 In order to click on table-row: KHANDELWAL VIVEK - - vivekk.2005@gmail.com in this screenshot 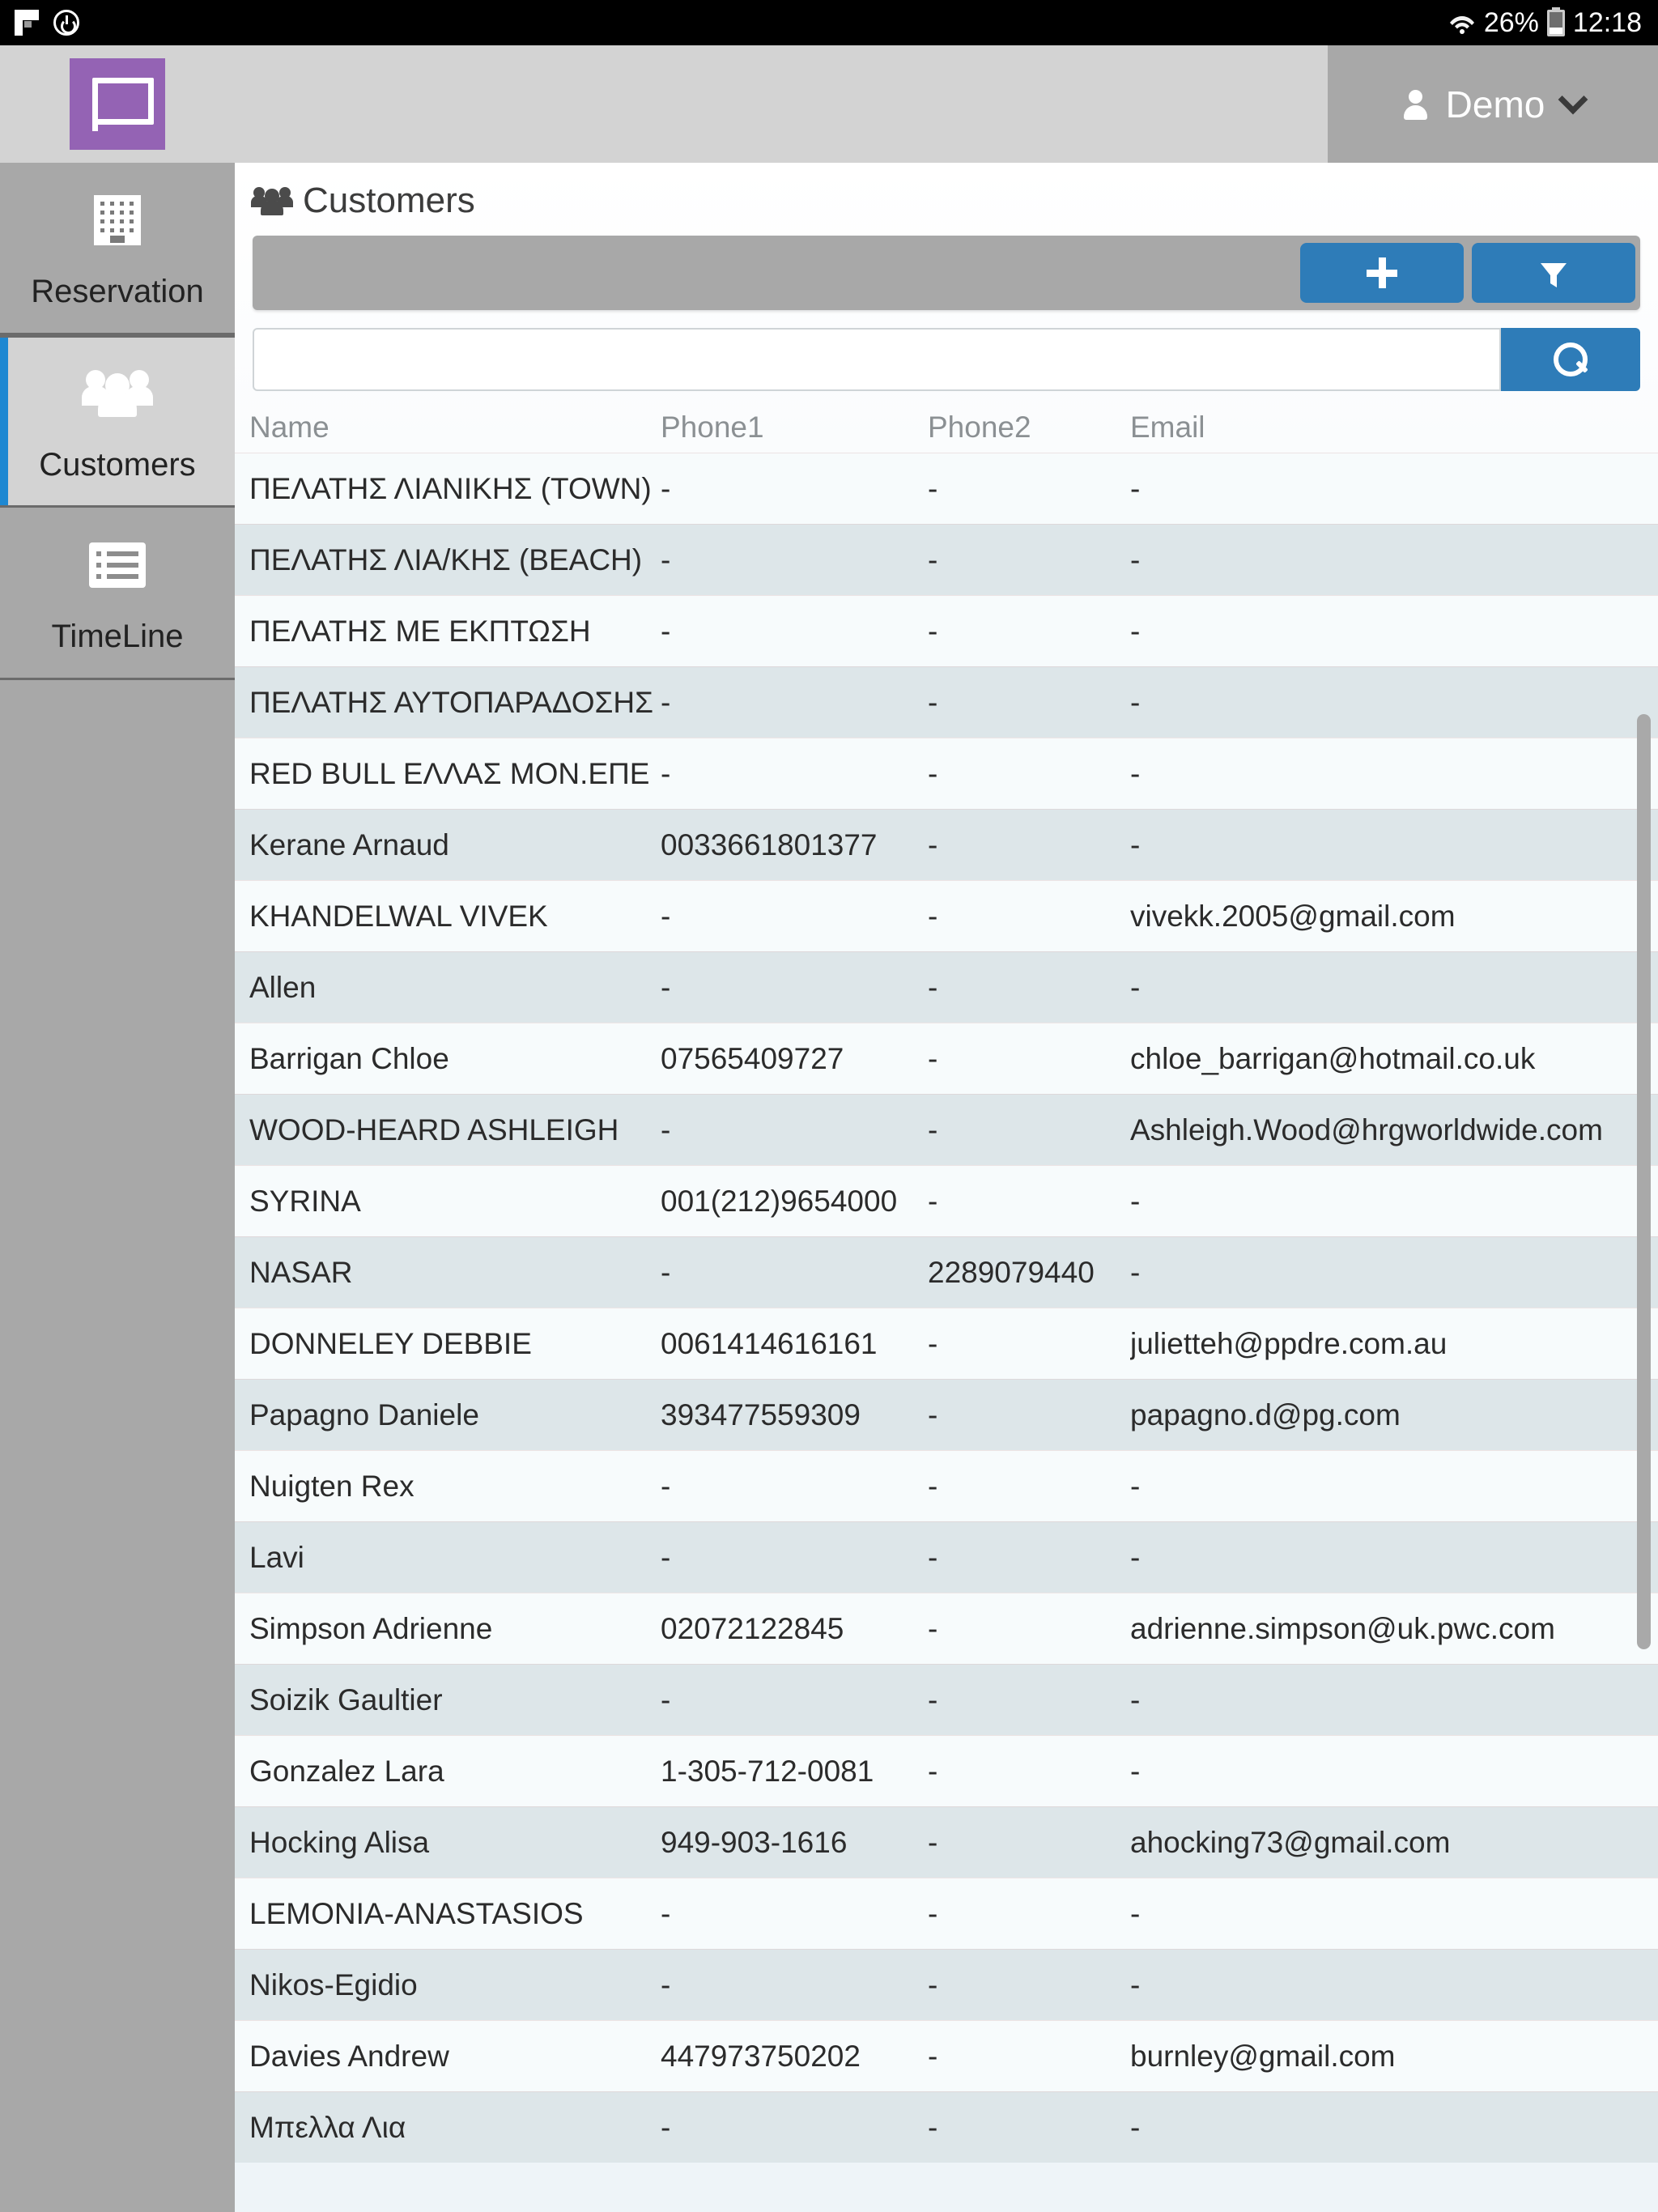, I will do `click(946, 916)`.